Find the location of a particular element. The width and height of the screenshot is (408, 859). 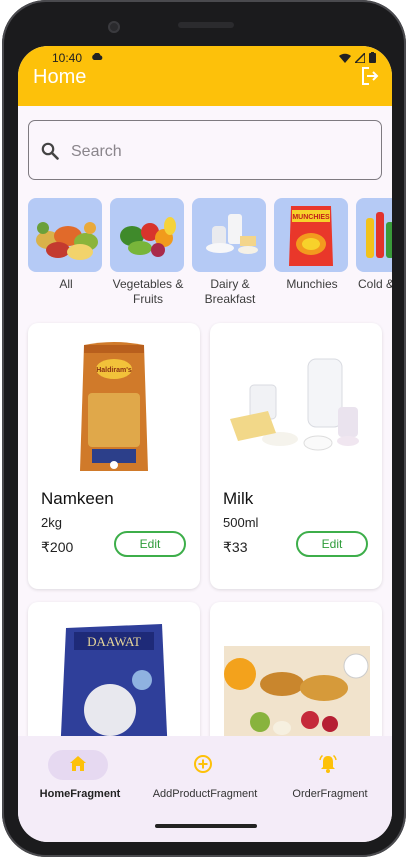

product-name: Namkeen is located at coordinates (77, 498).